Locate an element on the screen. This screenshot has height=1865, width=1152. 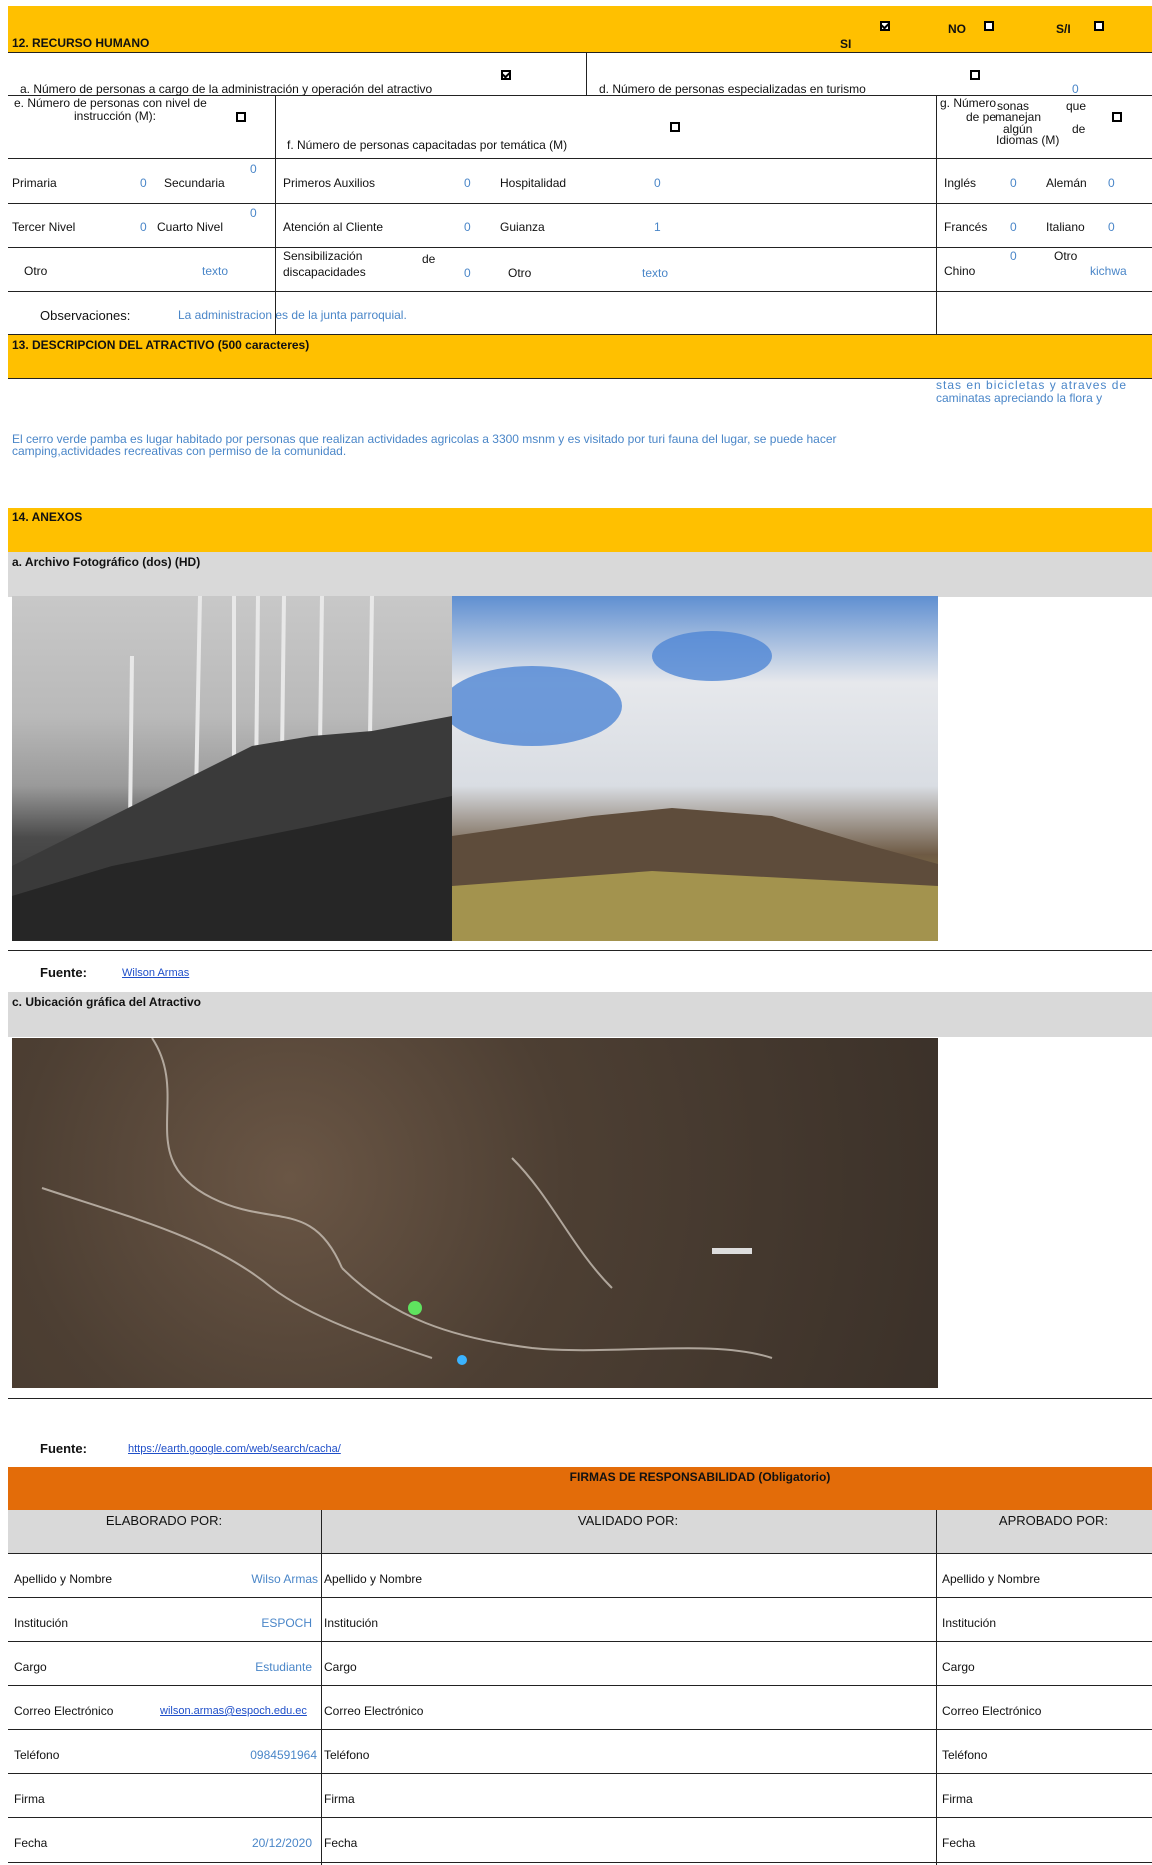
aleman-label: Alemán is located at coordinates (1066, 183).